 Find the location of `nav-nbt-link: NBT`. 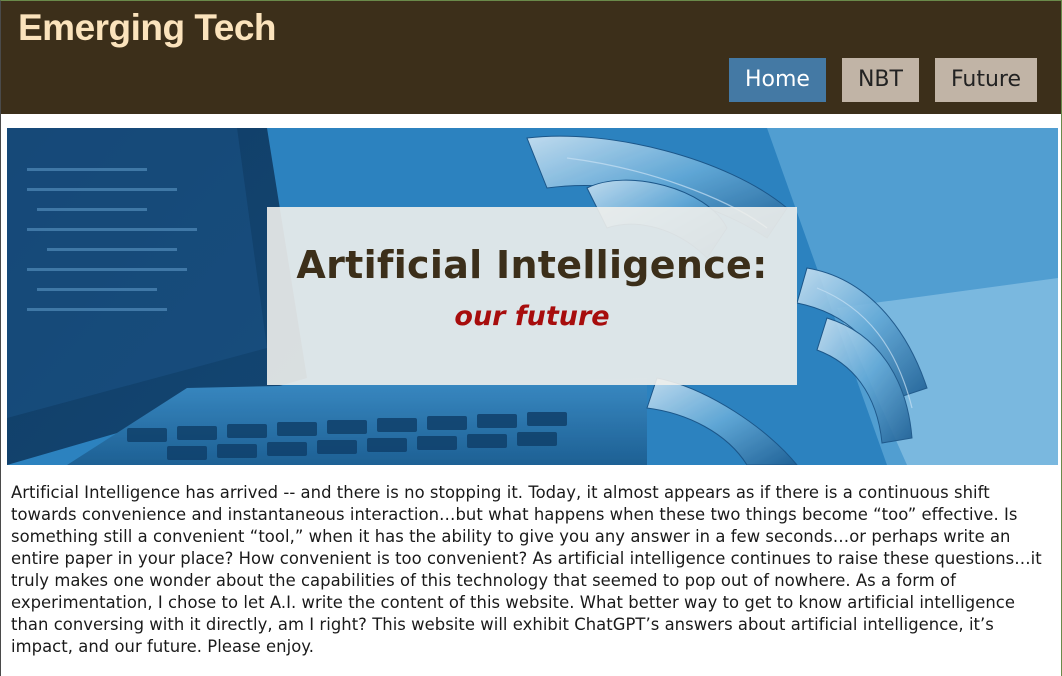

nav-nbt-link: NBT is located at coordinates (880, 80).